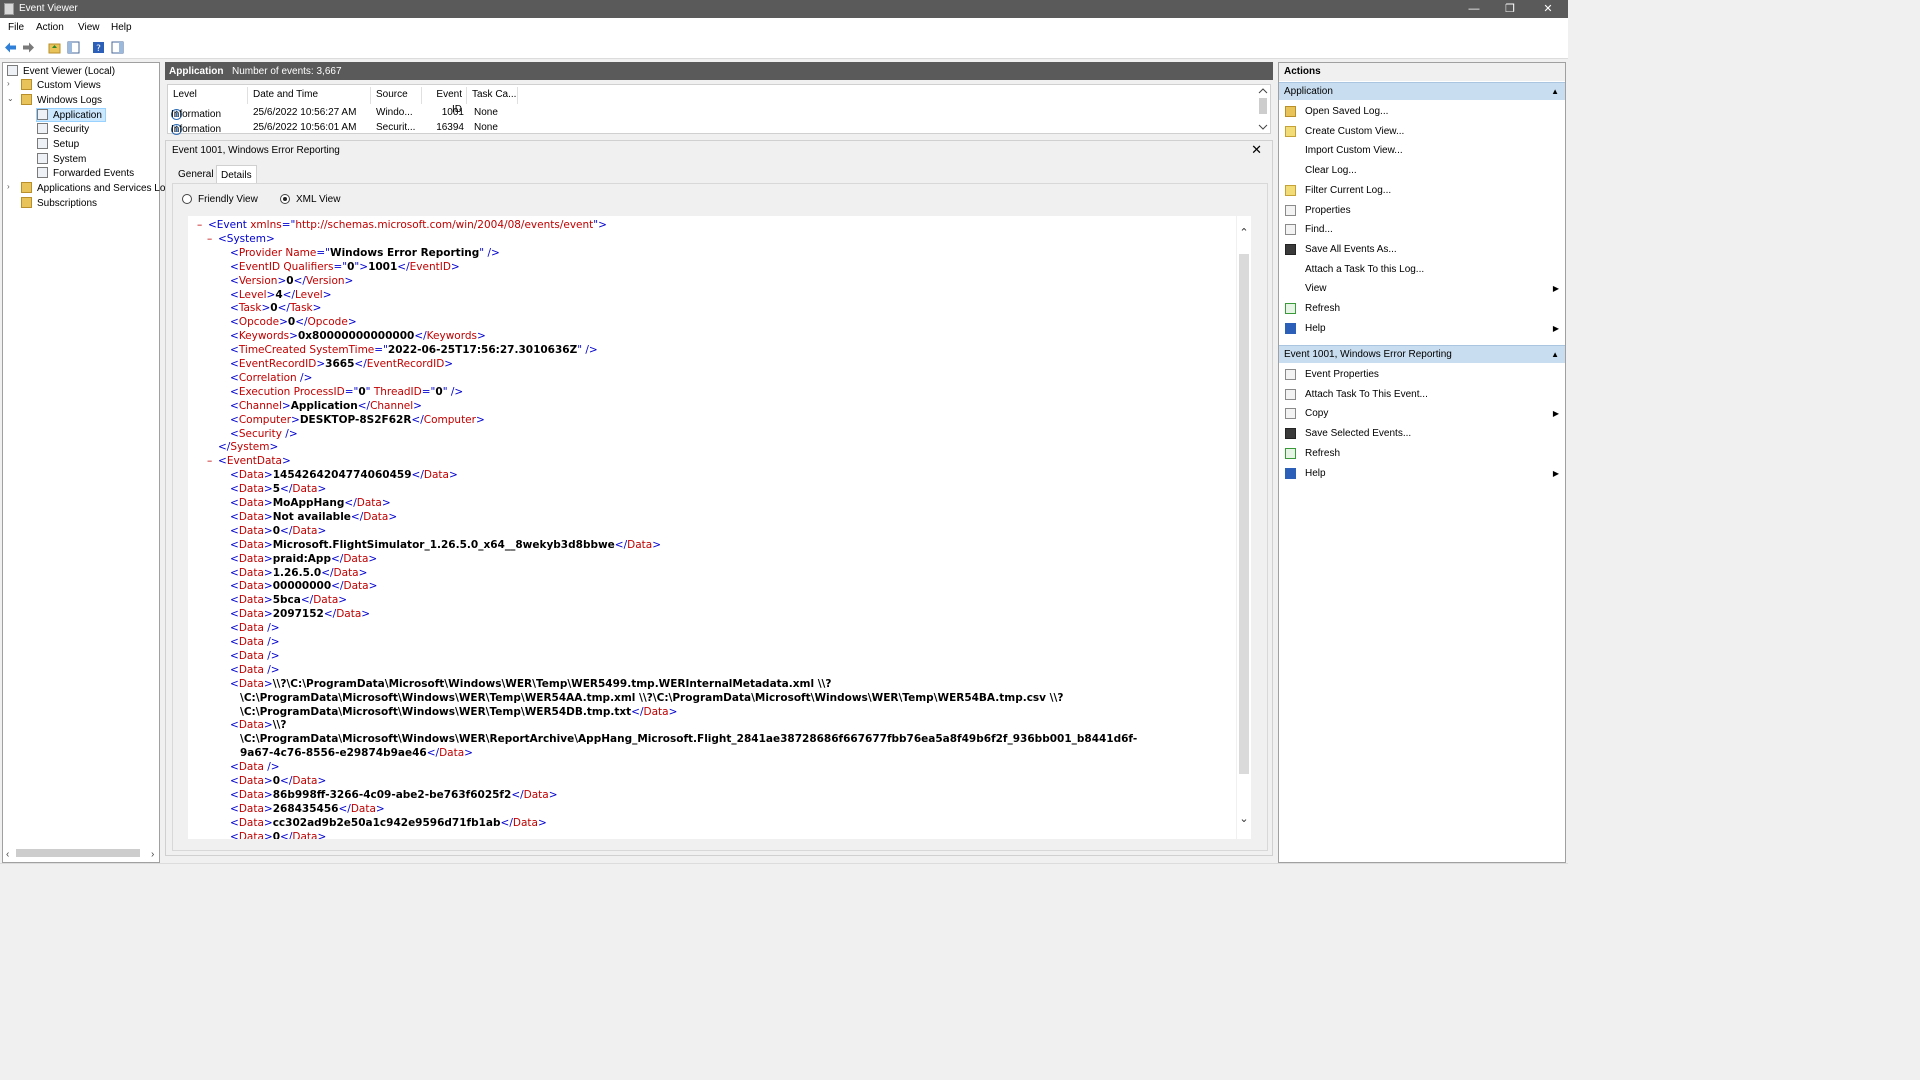  What do you see at coordinates (50, 27) in the screenshot?
I see `menu-action: Action` at bounding box center [50, 27].